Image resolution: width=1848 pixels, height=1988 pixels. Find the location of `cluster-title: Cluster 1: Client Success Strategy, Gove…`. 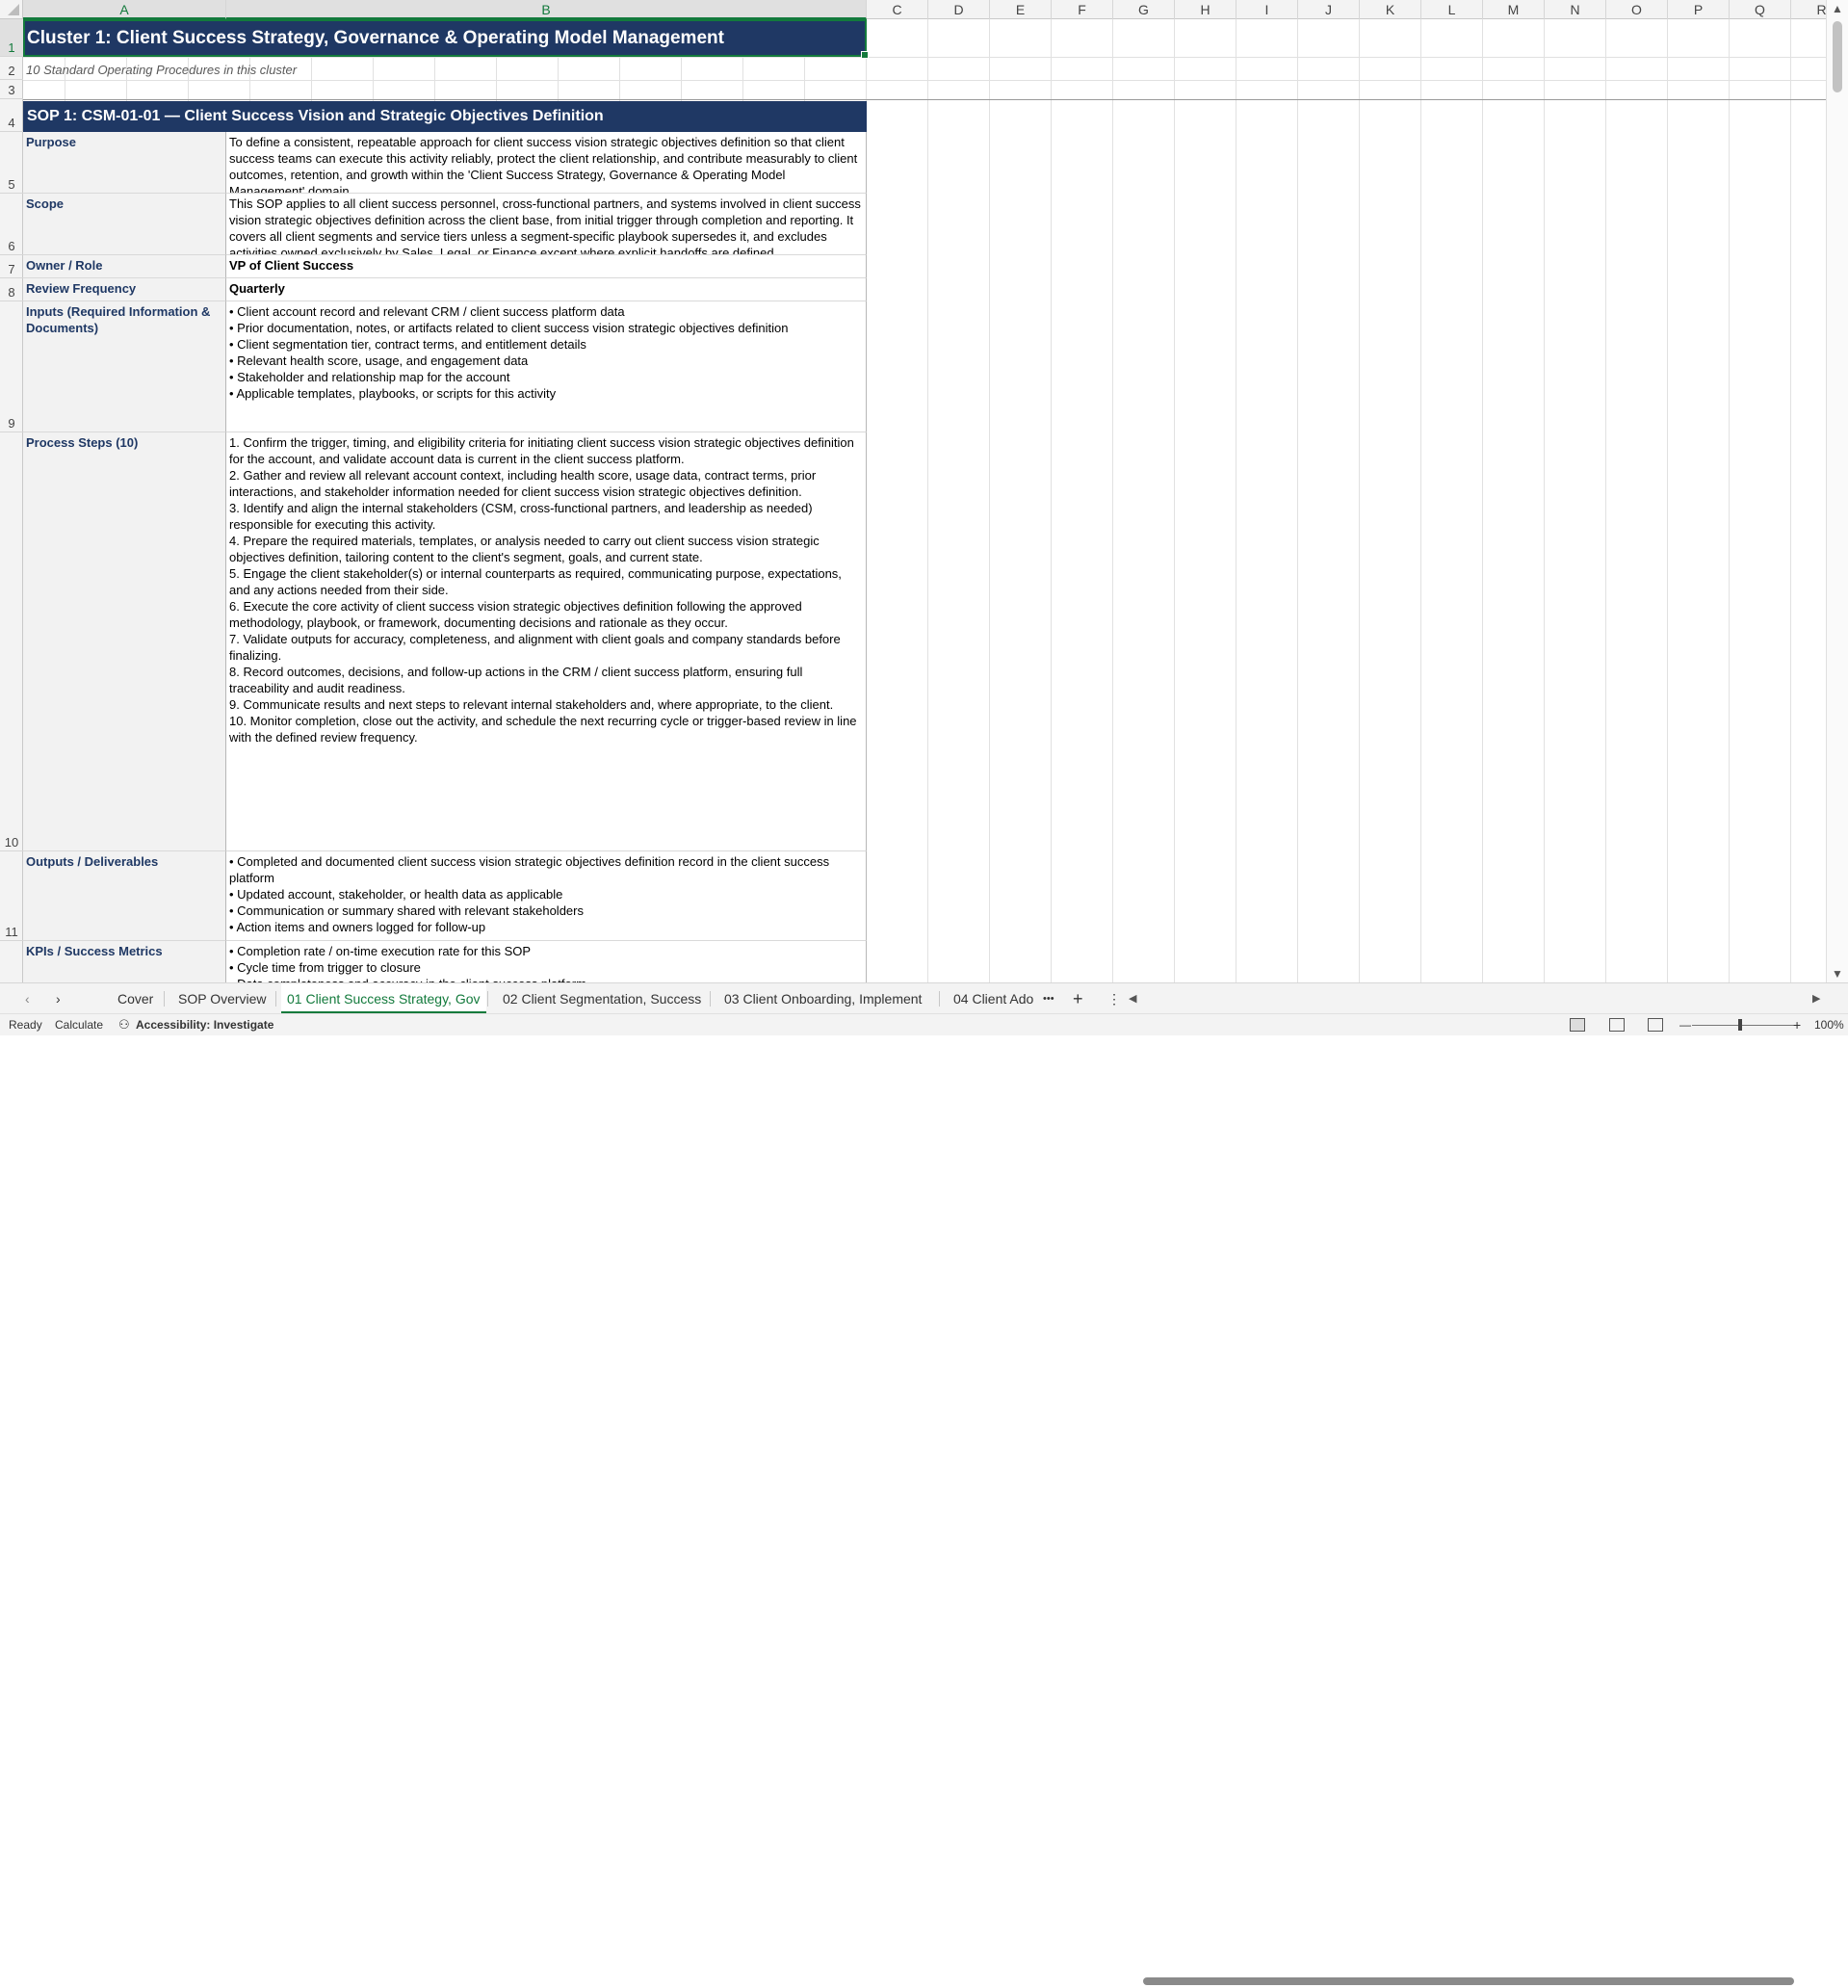

cluster-title: Cluster 1: Client Success Strategy, Gove… is located at coordinates (445, 38).